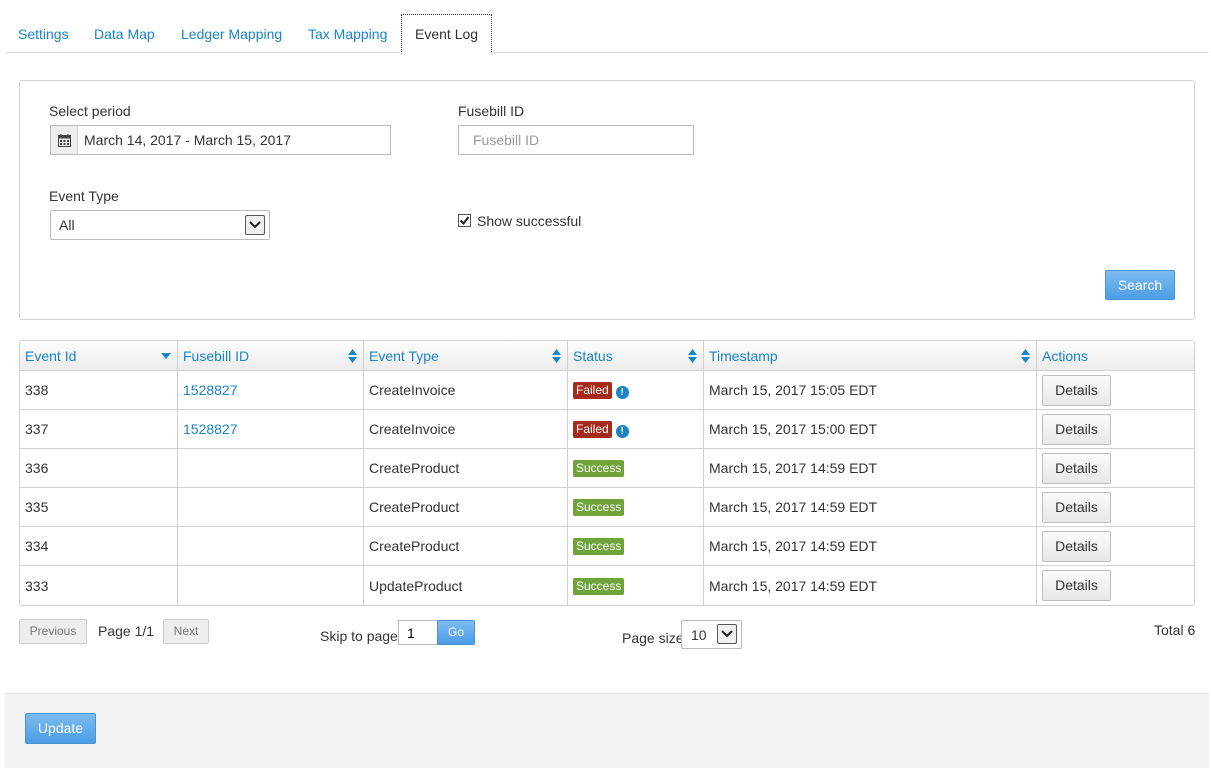 The image size is (1211, 768). What do you see at coordinates (53, 631) in the screenshot?
I see `previous-page-button: Previous` at bounding box center [53, 631].